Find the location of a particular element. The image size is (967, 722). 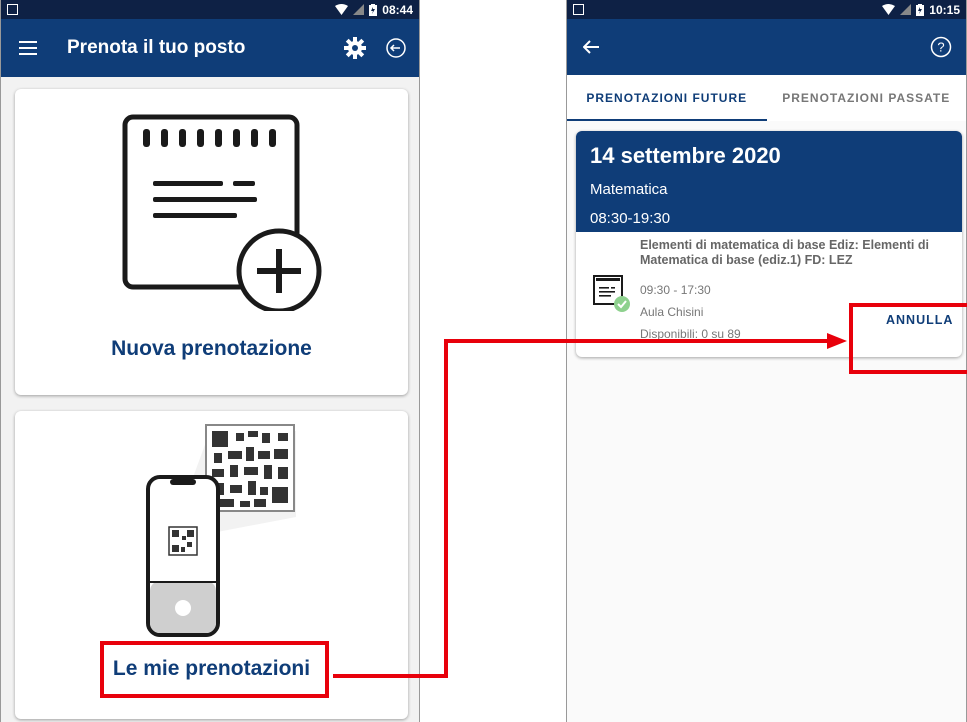

connector-vertical is located at coordinates (446, 508).